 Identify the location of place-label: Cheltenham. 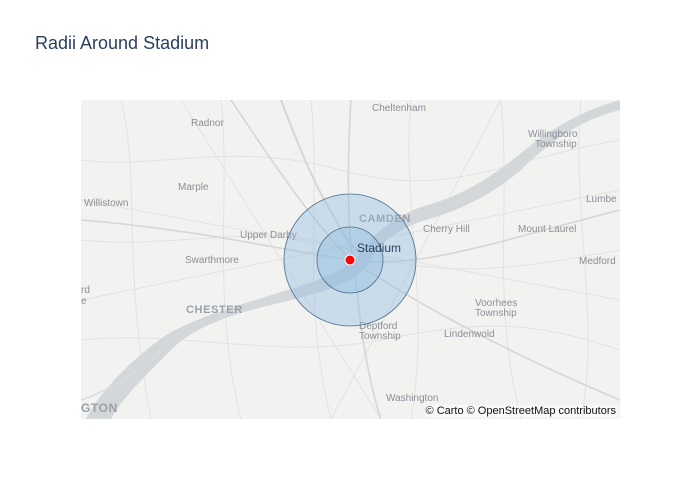
(399, 108).